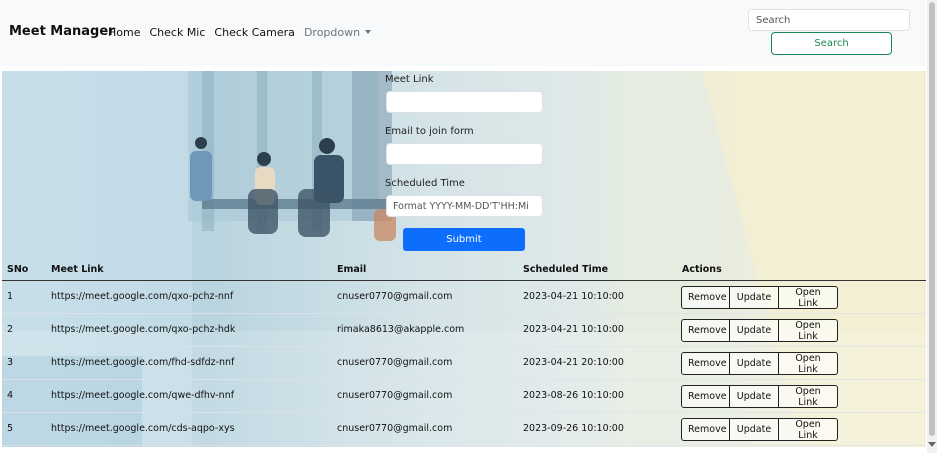 The height and width of the screenshot is (453, 937). What do you see at coordinates (143, 329) in the screenshot?
I see `row-meet-link: https://meet.google.com/qxo-pchz-hdk` at bounding box center [143, 329].